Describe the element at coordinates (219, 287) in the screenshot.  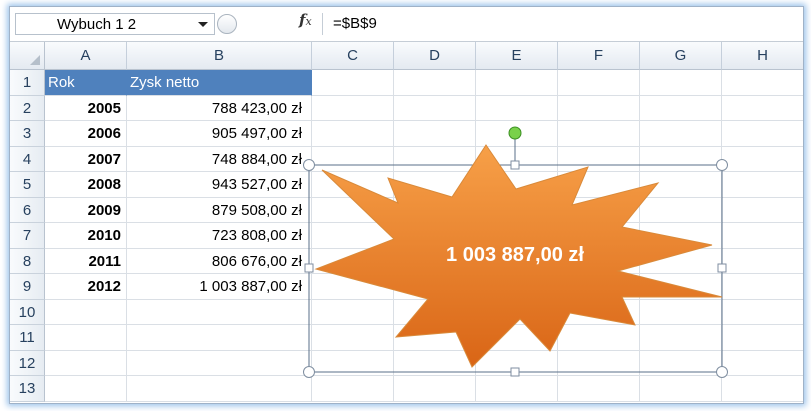
I see `cell-b9: 1 003 887,00 zł` at that location.